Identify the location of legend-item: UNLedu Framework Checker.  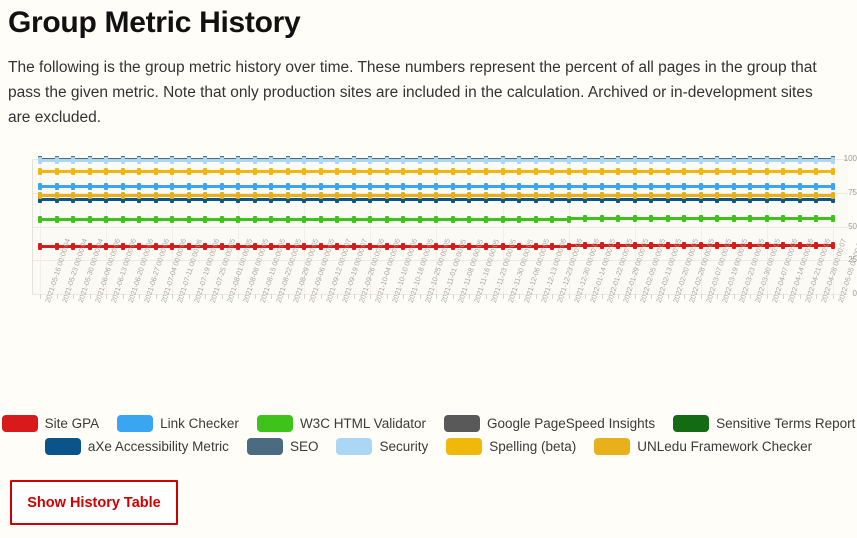
(703, 446).